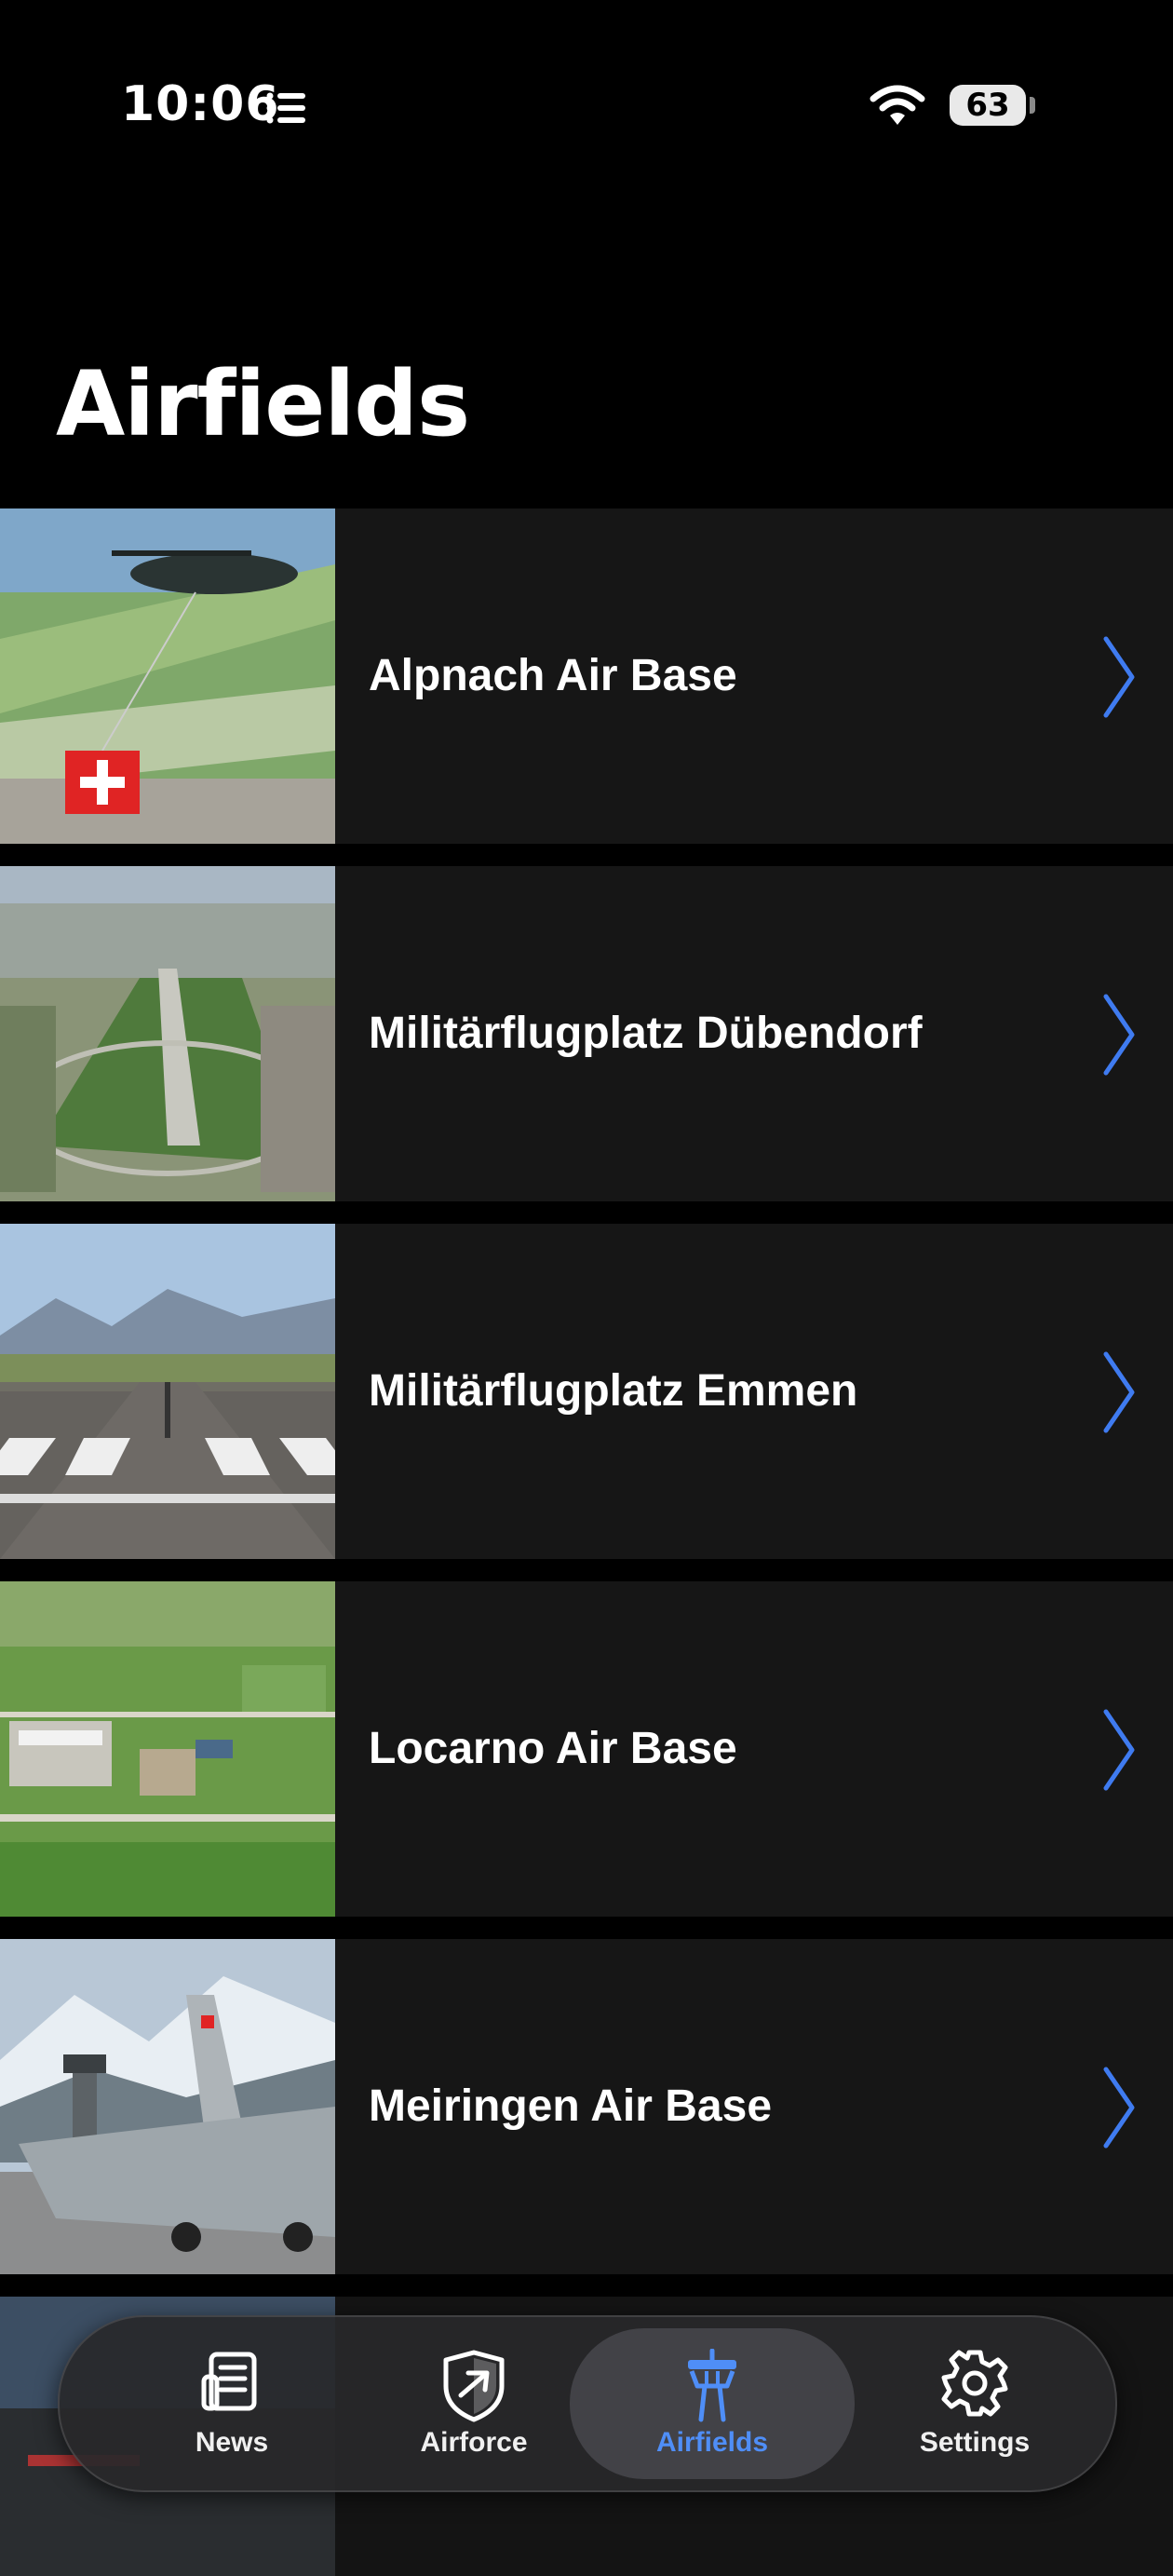 The image size is (1173, 2576). I want to click on page-title: Airfields, so click(263, 404).